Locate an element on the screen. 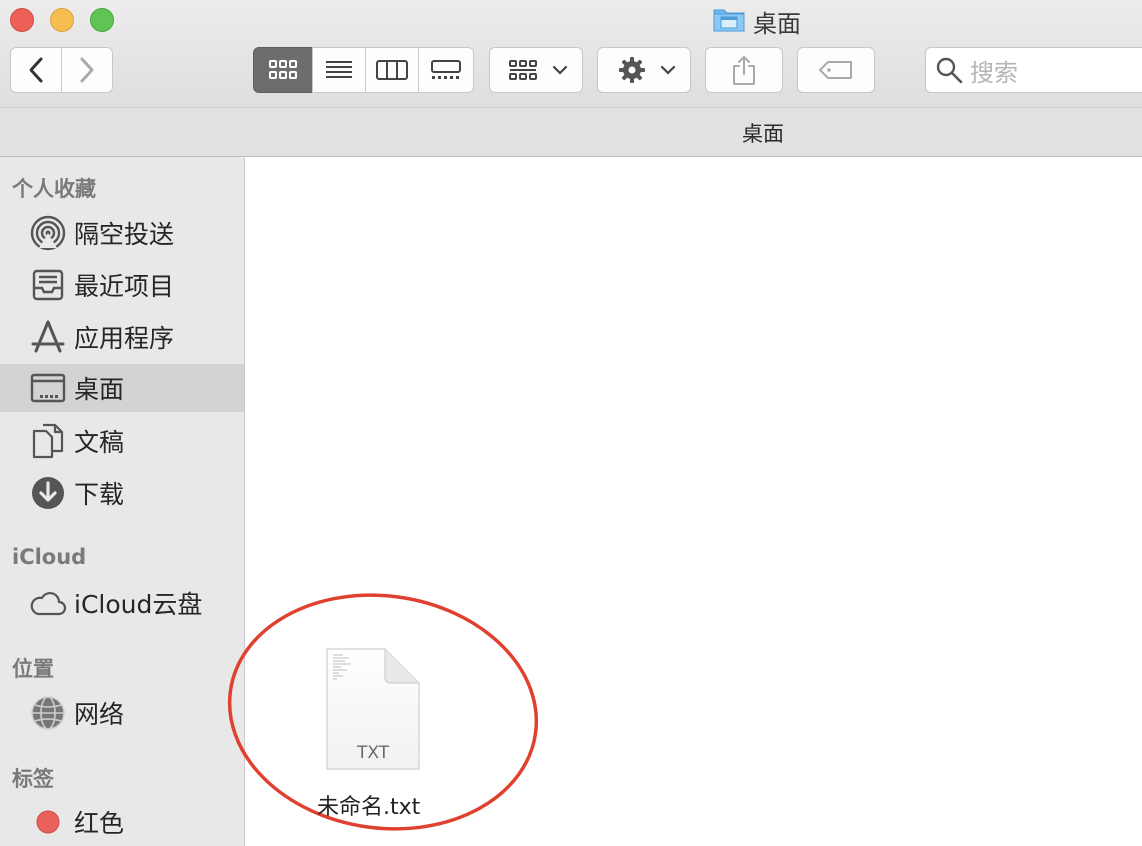 The width and height of the screenshot is (1142, 846). section-favorites: 个人收藏 is located at coordinates (54, 188).